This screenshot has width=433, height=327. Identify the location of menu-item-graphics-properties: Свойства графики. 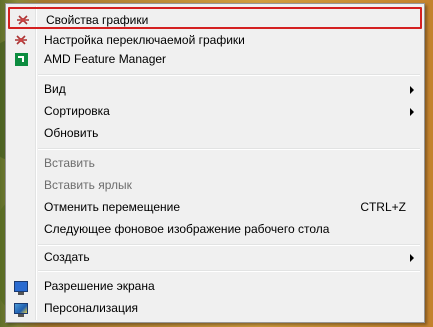
(215, 18).